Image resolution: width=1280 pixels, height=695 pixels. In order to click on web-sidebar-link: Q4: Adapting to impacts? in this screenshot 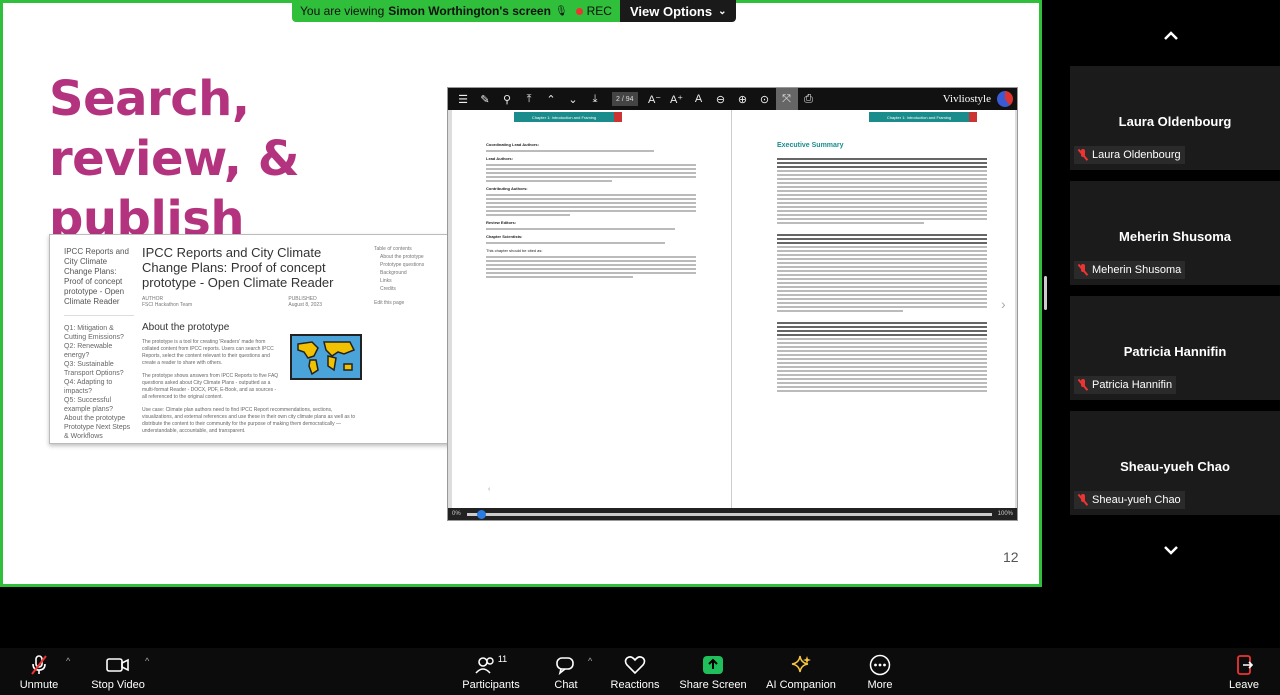, I will do `click(88, 387)`.